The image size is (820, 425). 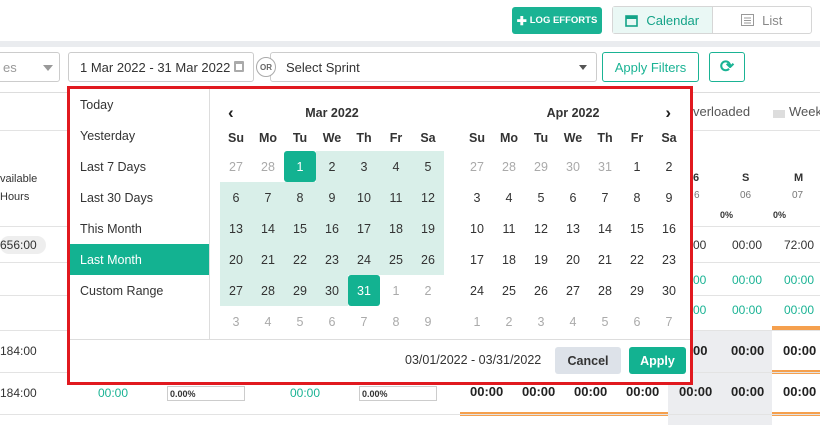 I want to click on date-range-input: 1 Mar 2022 - 31 Mar 2022, so click(x=161, y=67).